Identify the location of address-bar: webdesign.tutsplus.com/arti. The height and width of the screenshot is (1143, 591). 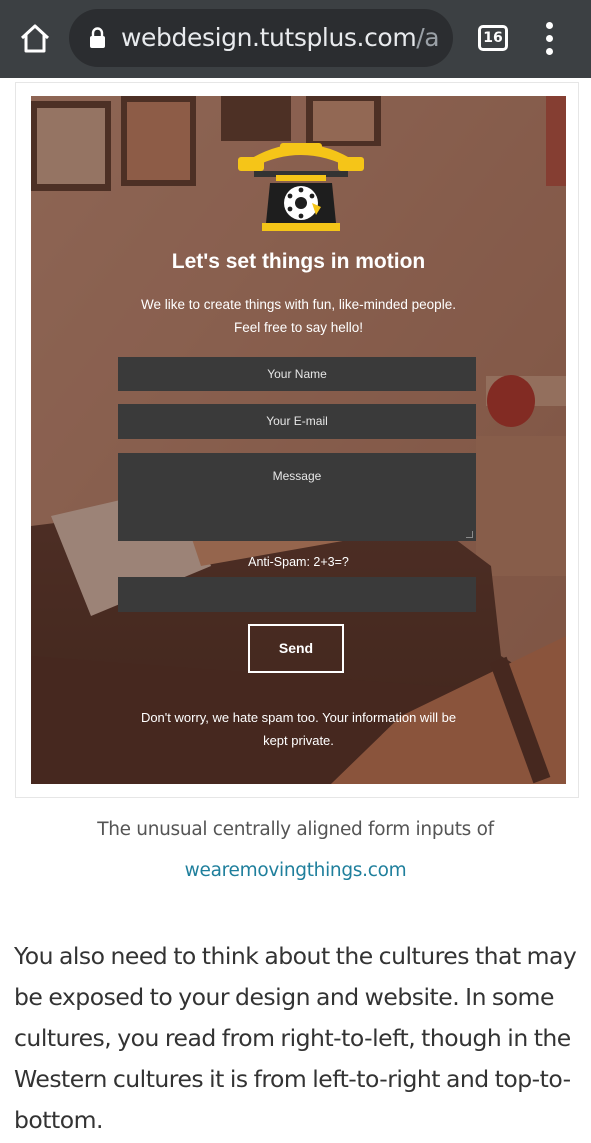
(261, 38).